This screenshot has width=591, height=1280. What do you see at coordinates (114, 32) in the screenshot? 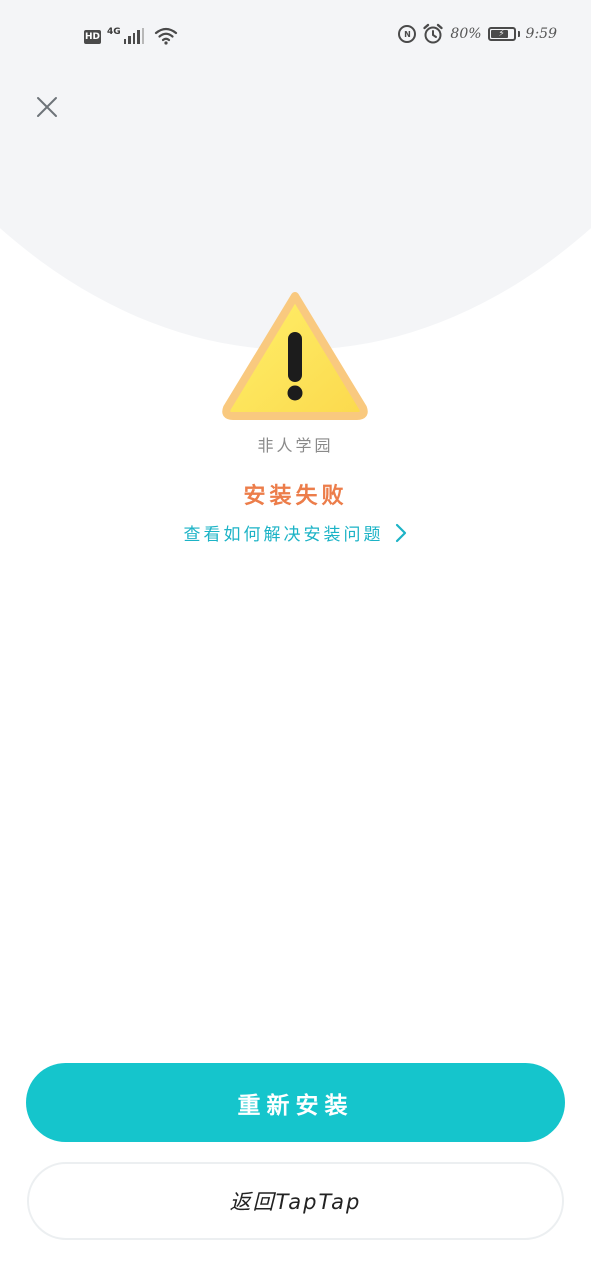
I see `network-type: 4G` at bounding box center [114, 32].